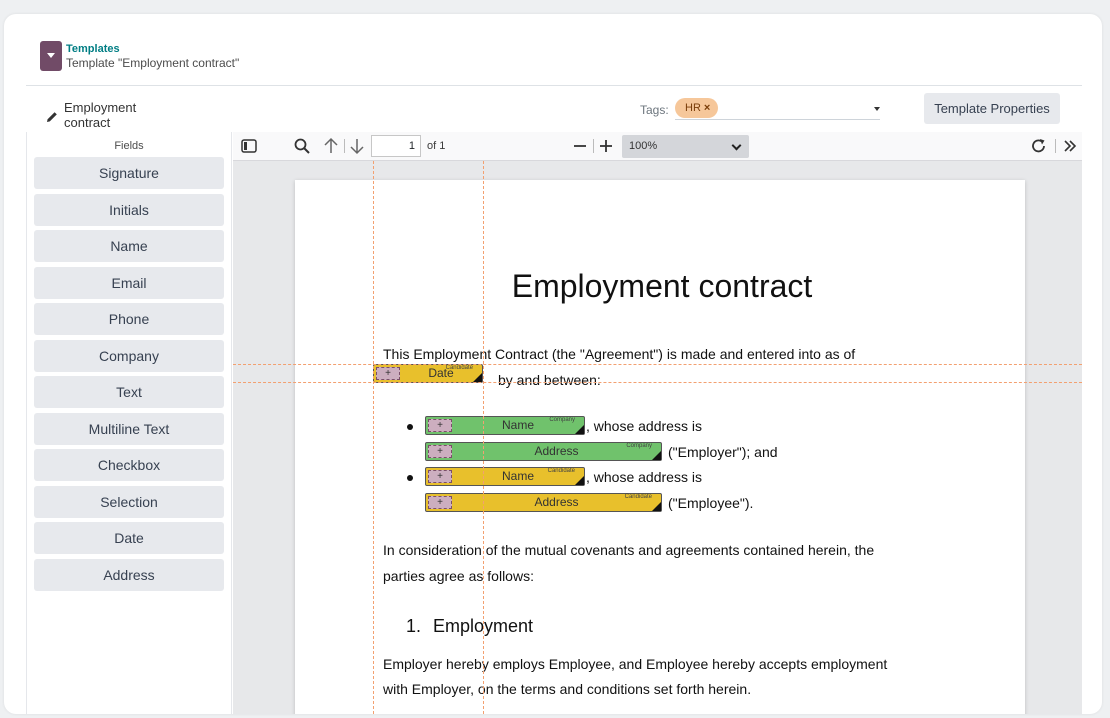  I want to click on bullet1-text: , whose address is, so click(644, 426).